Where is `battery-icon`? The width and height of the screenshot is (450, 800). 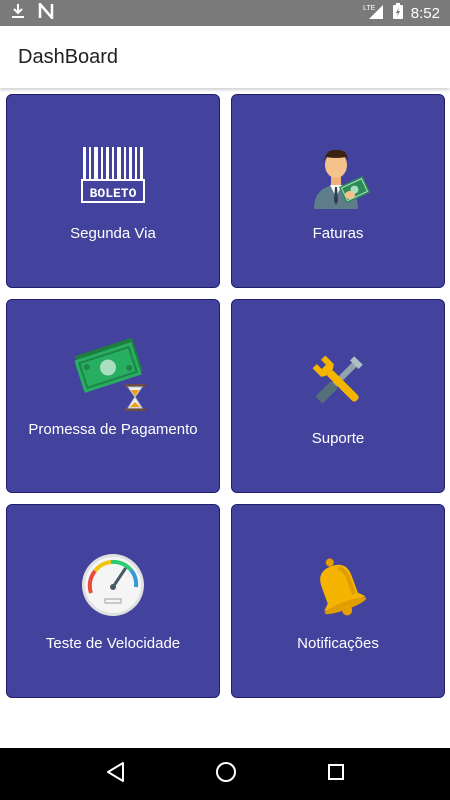
battery-icon is located at coordinates (397, 13).